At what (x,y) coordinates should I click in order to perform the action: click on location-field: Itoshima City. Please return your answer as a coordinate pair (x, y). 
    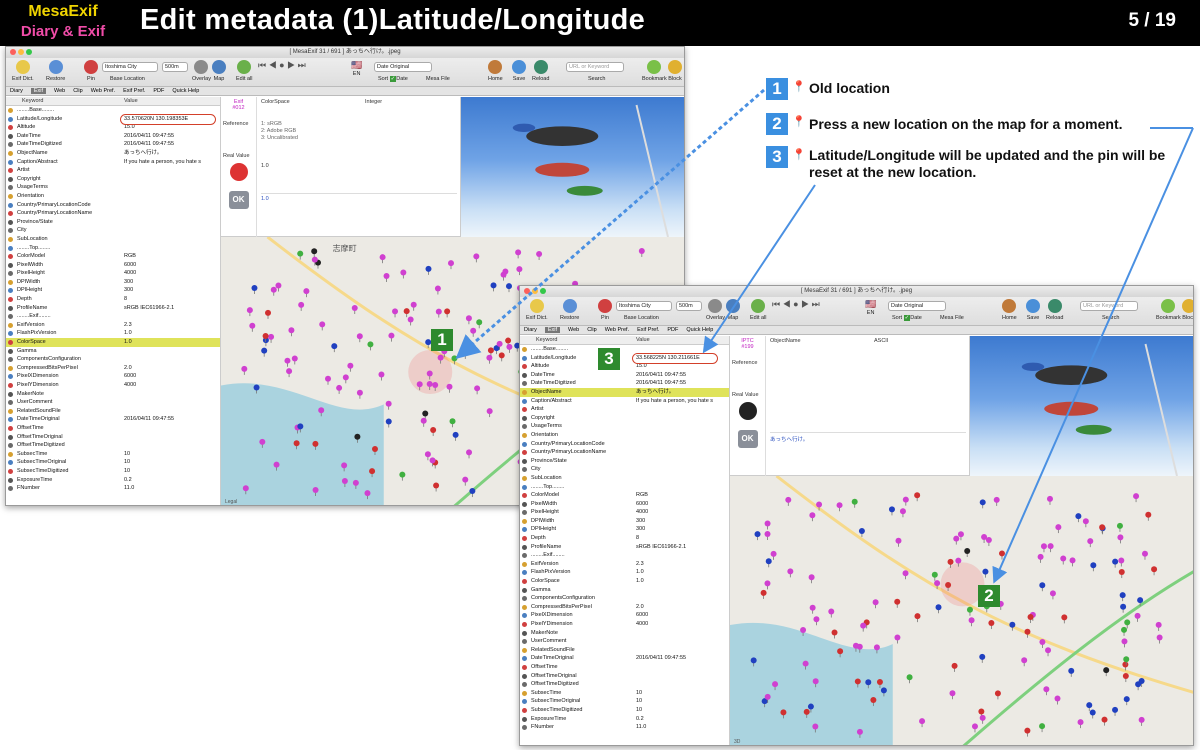
    Looking at the image, I should click on (130, 67).